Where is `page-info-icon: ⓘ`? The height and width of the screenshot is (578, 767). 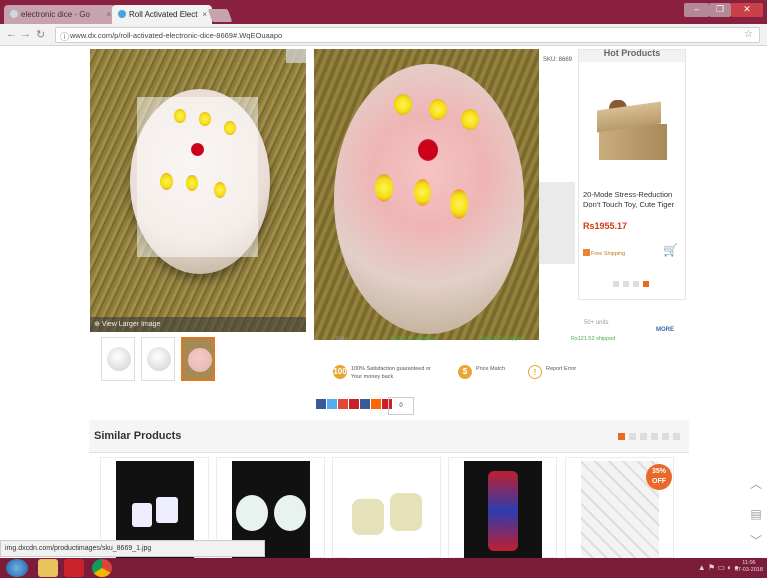
page-info-icon: ⓘ is located at coordinates (64, 36).